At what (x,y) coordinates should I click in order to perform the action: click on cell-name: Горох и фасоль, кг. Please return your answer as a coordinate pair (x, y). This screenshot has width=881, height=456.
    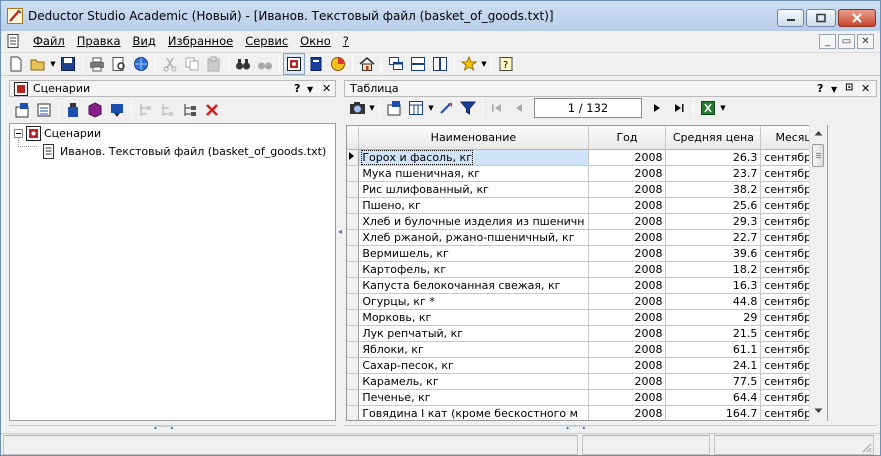
    Looking at the image, I should click on (473, 157).